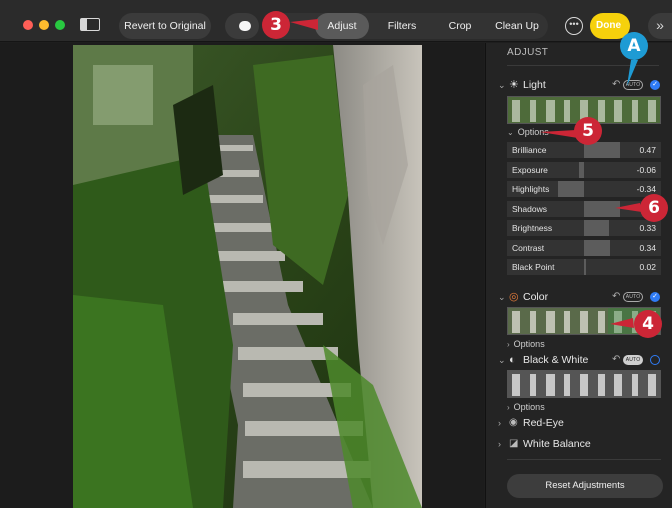  Describe the element at coordinates (588, 131) in the screenshot. I see `callout-5: 5` at that location.